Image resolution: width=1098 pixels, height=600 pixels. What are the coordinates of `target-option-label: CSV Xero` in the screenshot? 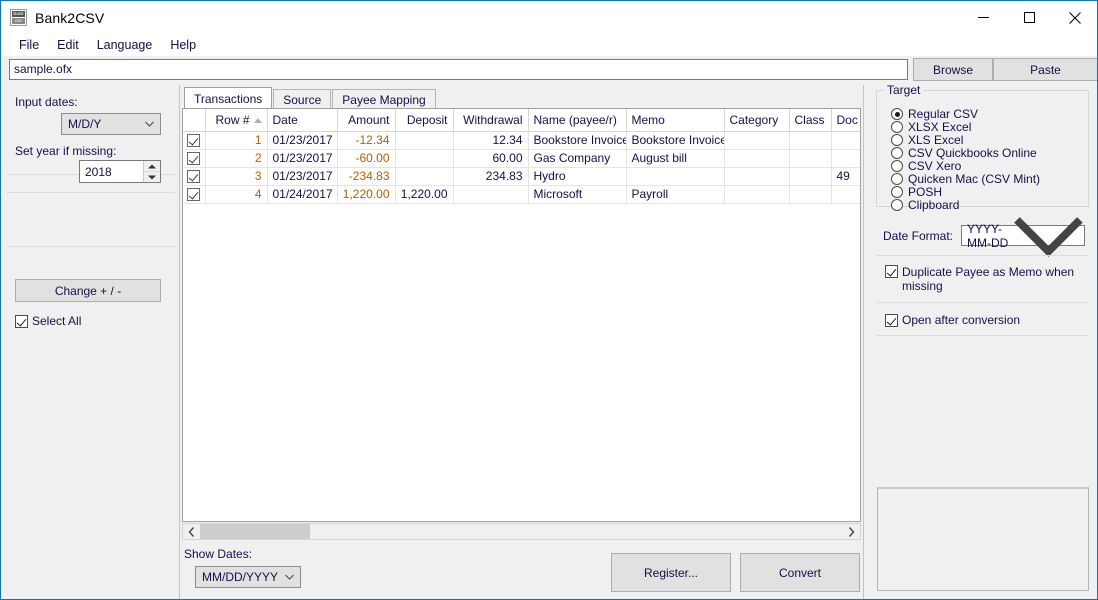 It's located at (935, 166).